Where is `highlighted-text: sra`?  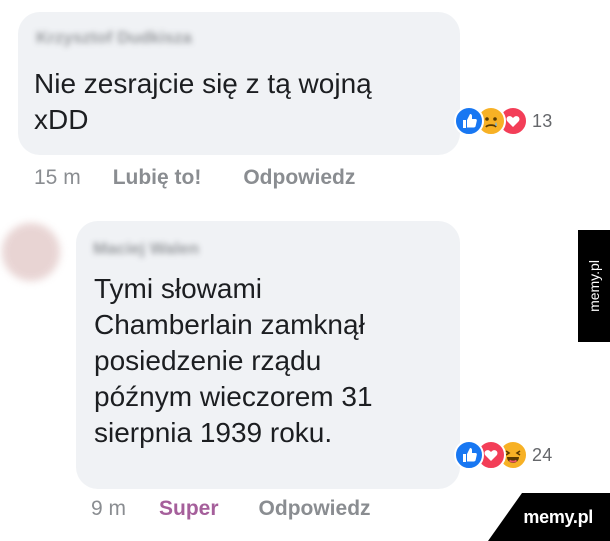
highlighted-text: sra is located at coordinates (133, 84).